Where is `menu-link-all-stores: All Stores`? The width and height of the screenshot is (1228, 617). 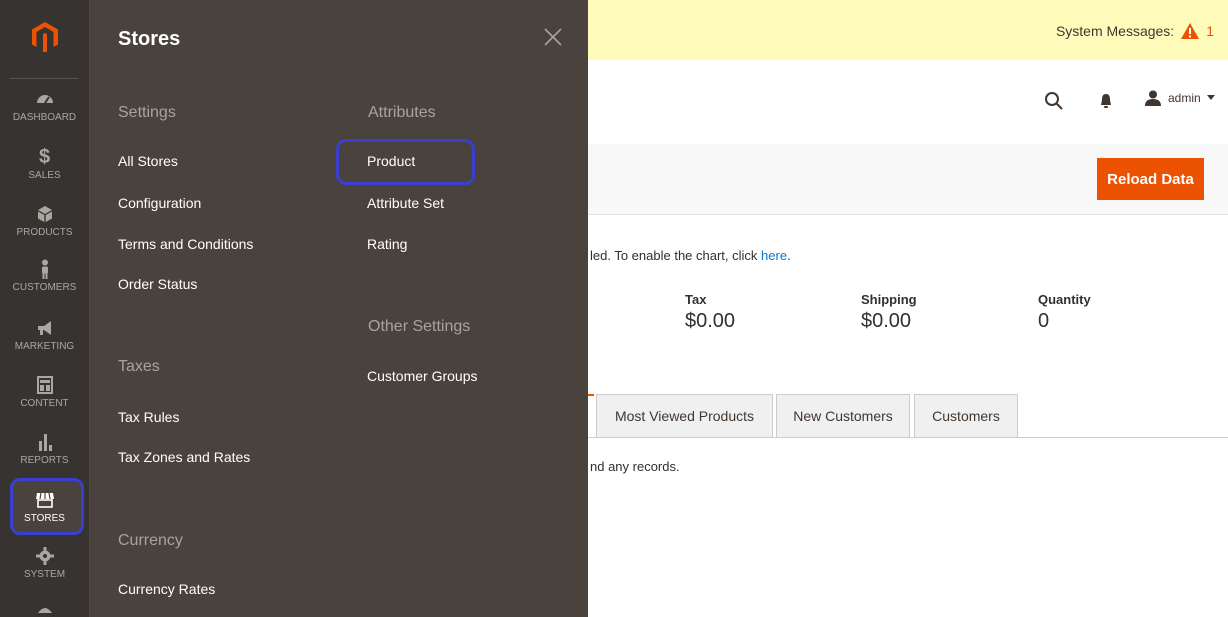
menu-link-all-stores: All Stores is located at coordinates (148, 161).